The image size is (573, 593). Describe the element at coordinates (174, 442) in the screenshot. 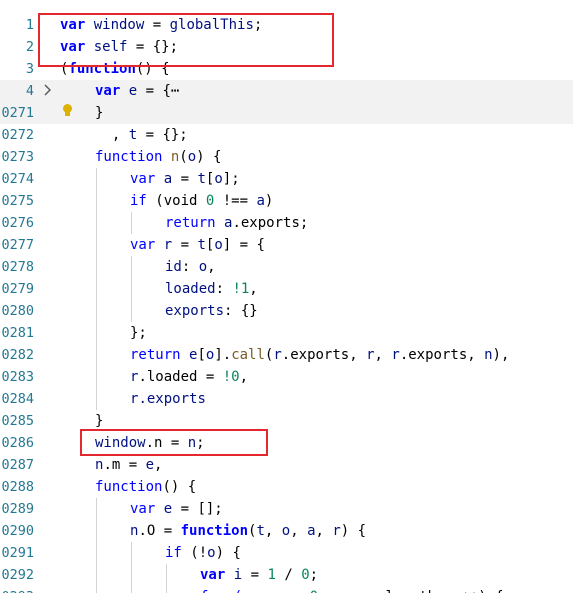

I see `highlight-box-window-n` at that location.